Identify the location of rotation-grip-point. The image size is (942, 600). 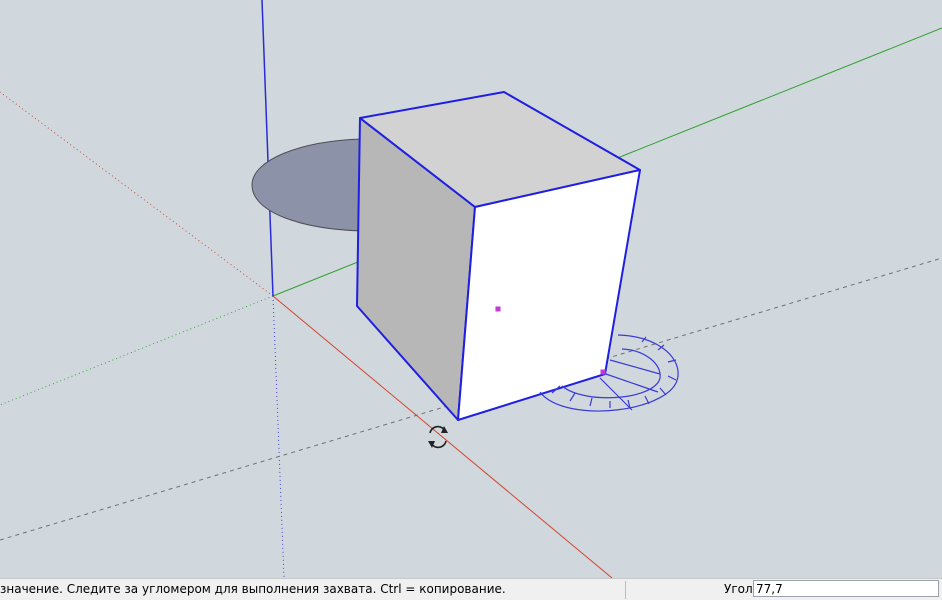
(603, 372).